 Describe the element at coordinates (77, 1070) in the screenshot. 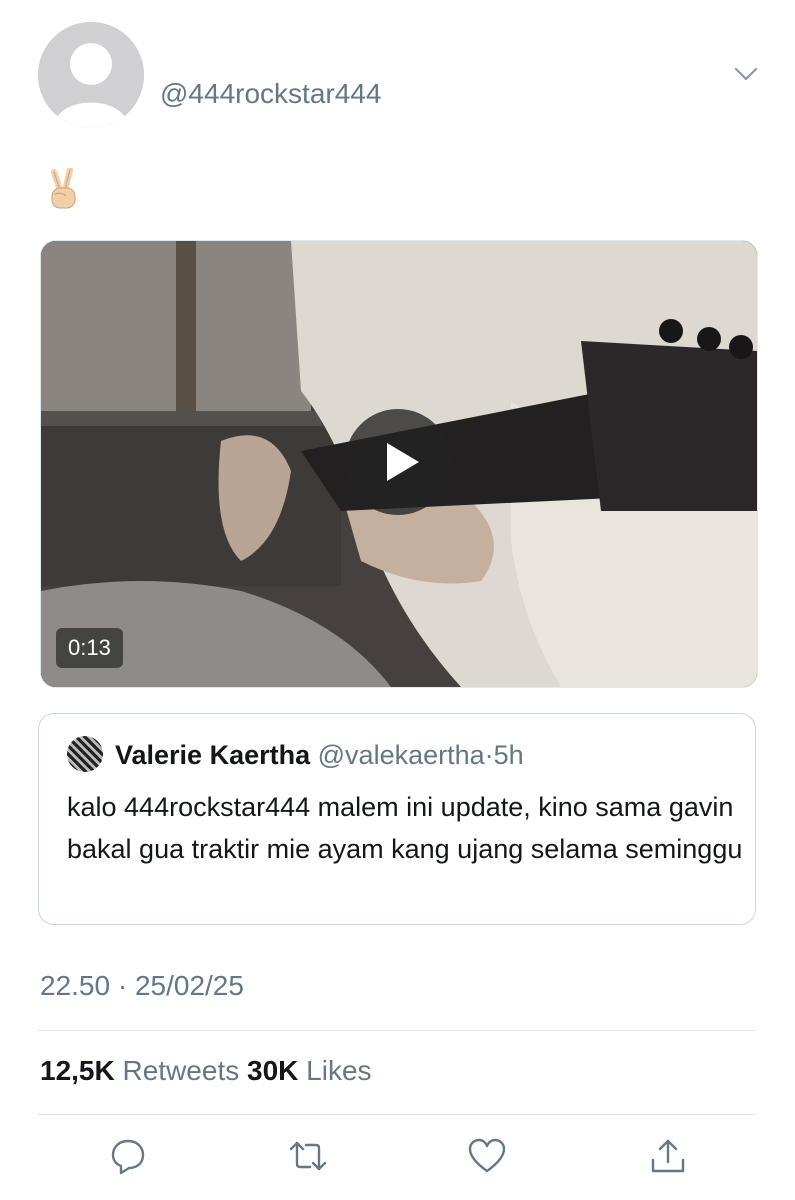

I see `retweets-count: 12,5K` at that location.